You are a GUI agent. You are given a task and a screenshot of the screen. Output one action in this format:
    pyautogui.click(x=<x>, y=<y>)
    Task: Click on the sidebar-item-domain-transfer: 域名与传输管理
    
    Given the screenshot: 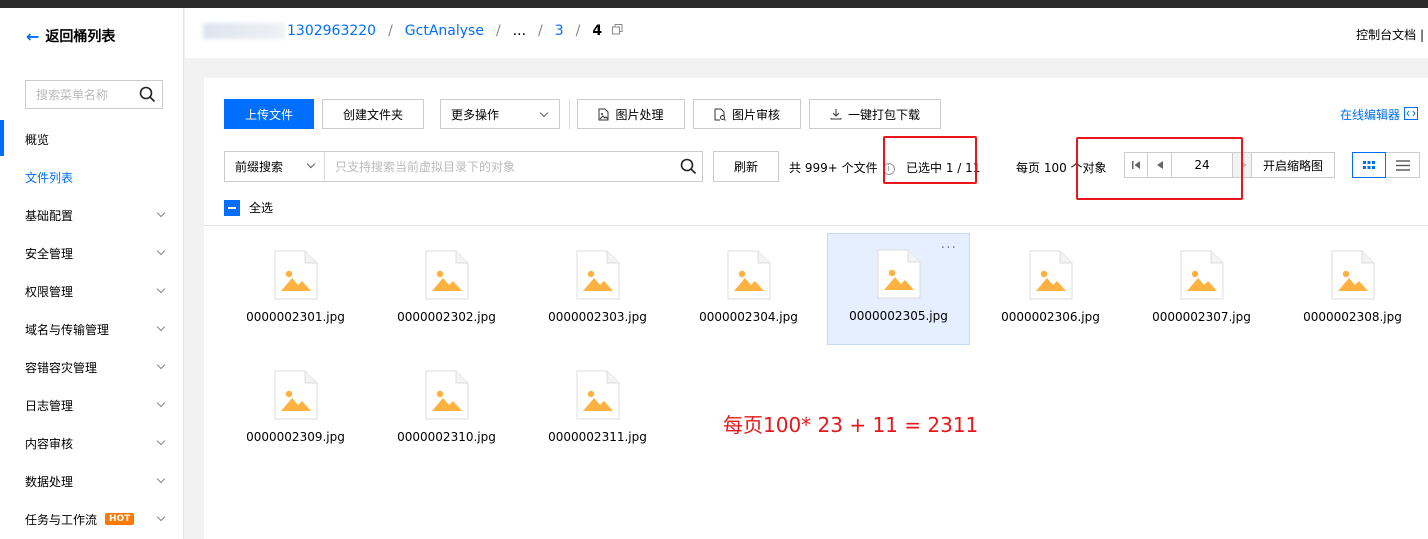 What is the action you would take?
    pyautogui.click(x=92, y=329)
    